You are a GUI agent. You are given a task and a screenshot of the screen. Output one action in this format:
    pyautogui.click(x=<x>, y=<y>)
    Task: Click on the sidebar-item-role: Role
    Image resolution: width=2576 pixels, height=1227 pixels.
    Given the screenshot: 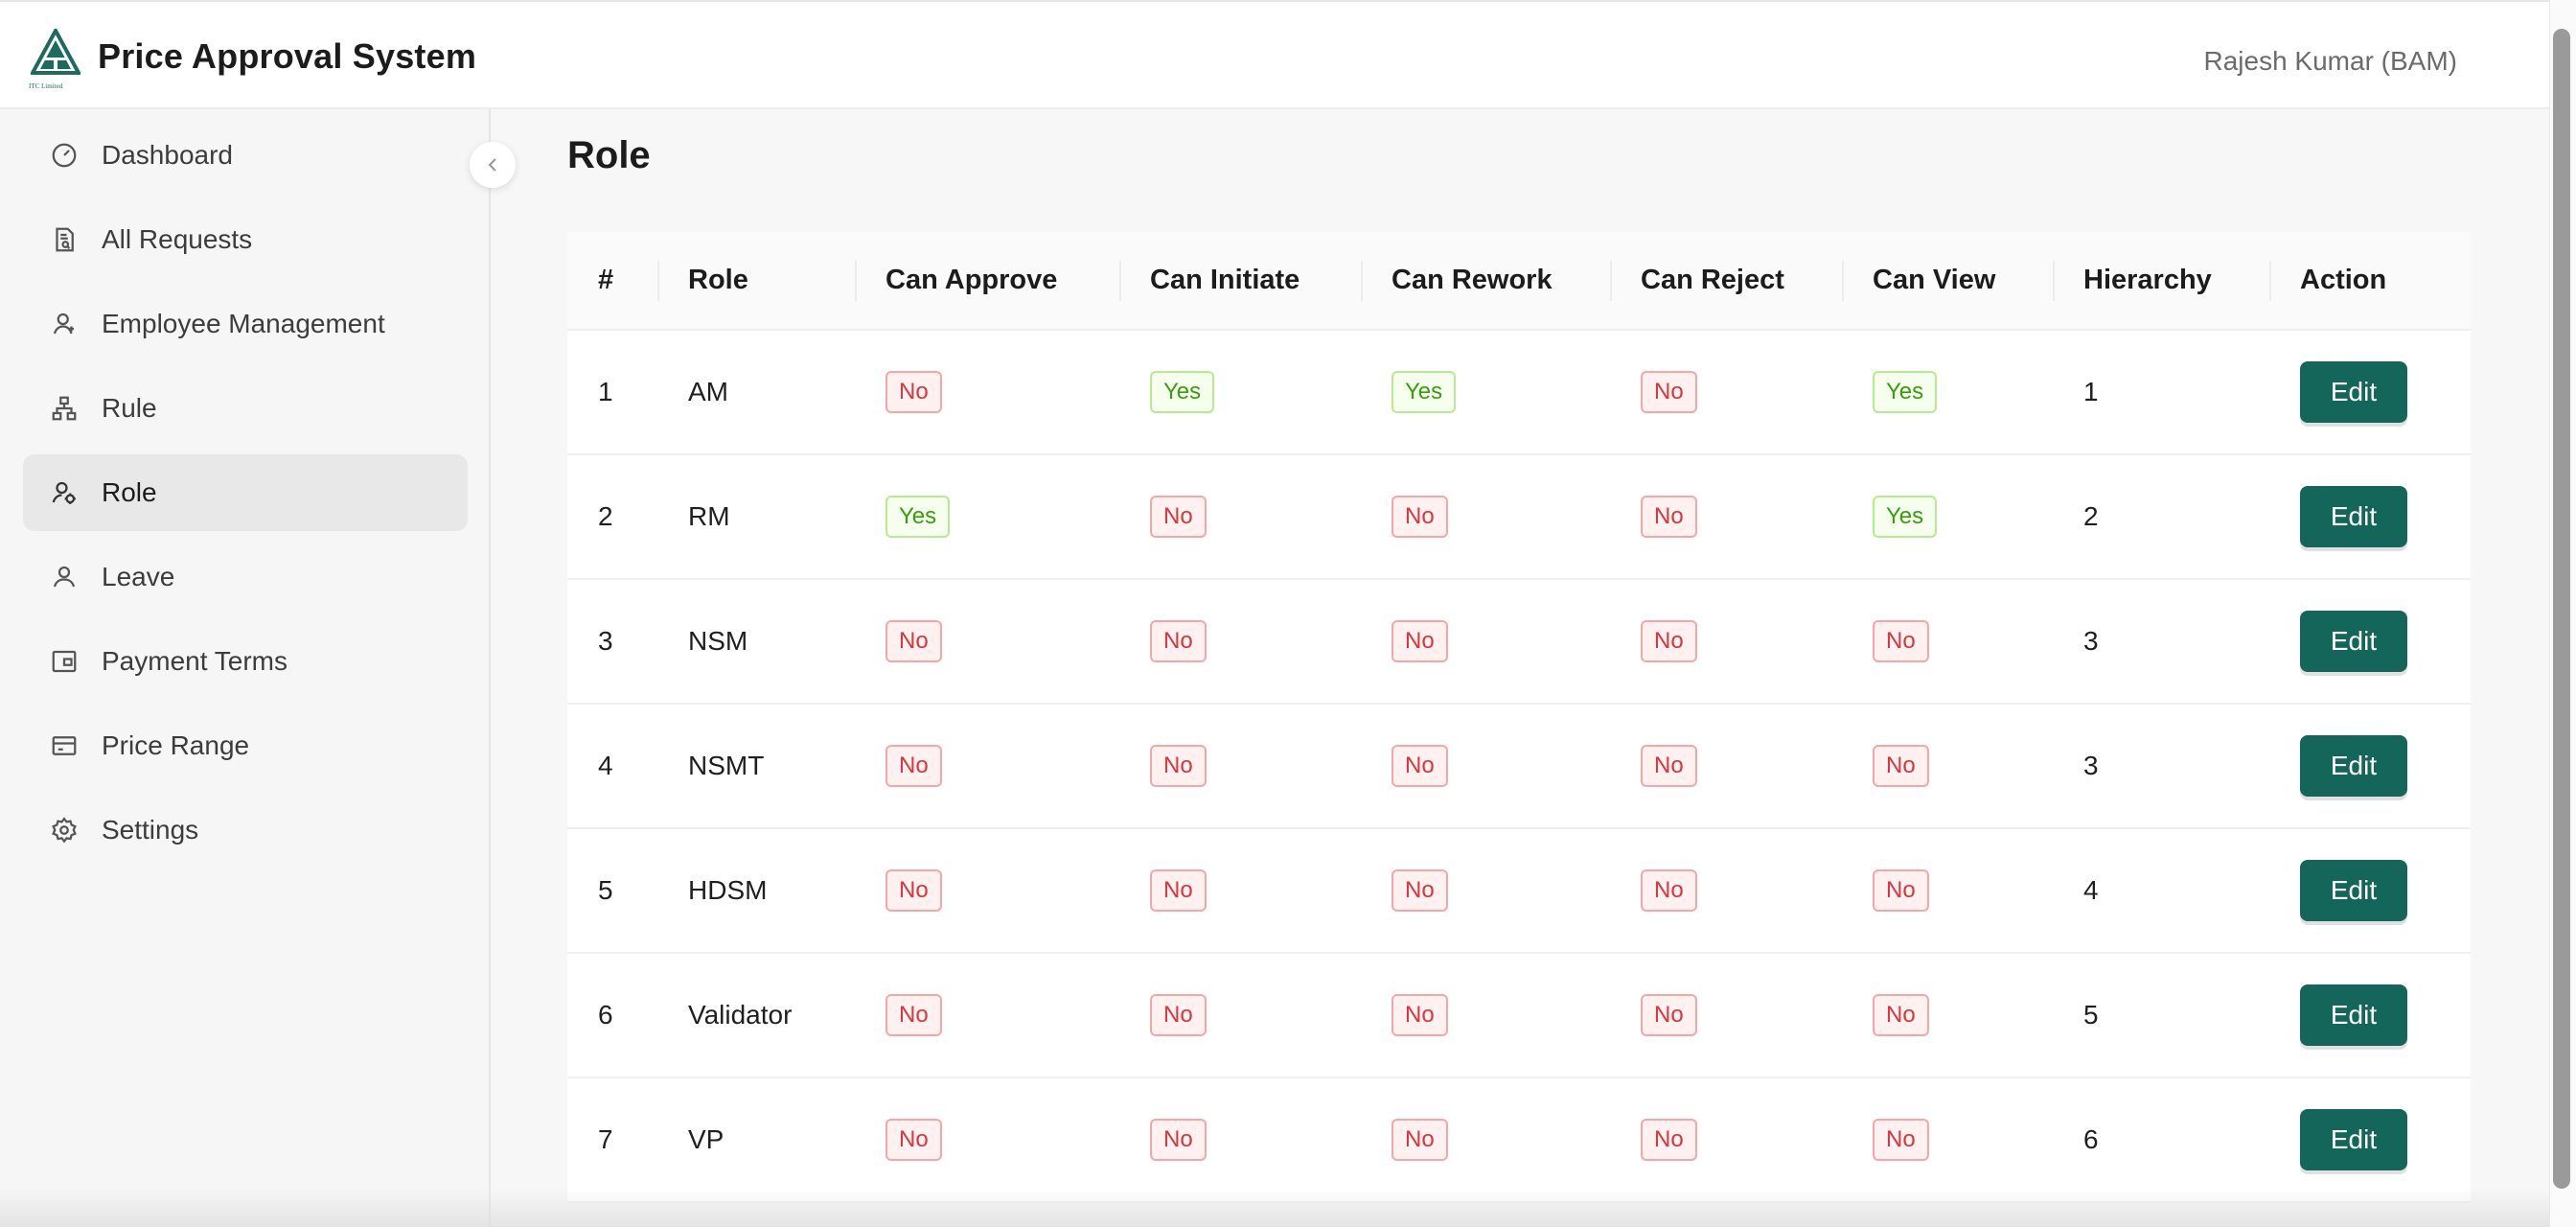 What is the action you would take?
    pyautogui.click(x=245, y=492)
    